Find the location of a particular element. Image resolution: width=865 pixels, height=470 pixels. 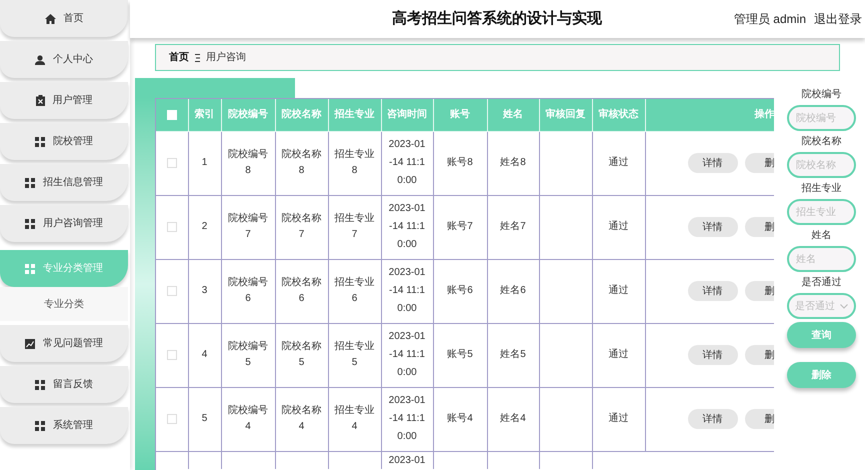

table-cell: 账号7 is located at coordinates (460, 227).